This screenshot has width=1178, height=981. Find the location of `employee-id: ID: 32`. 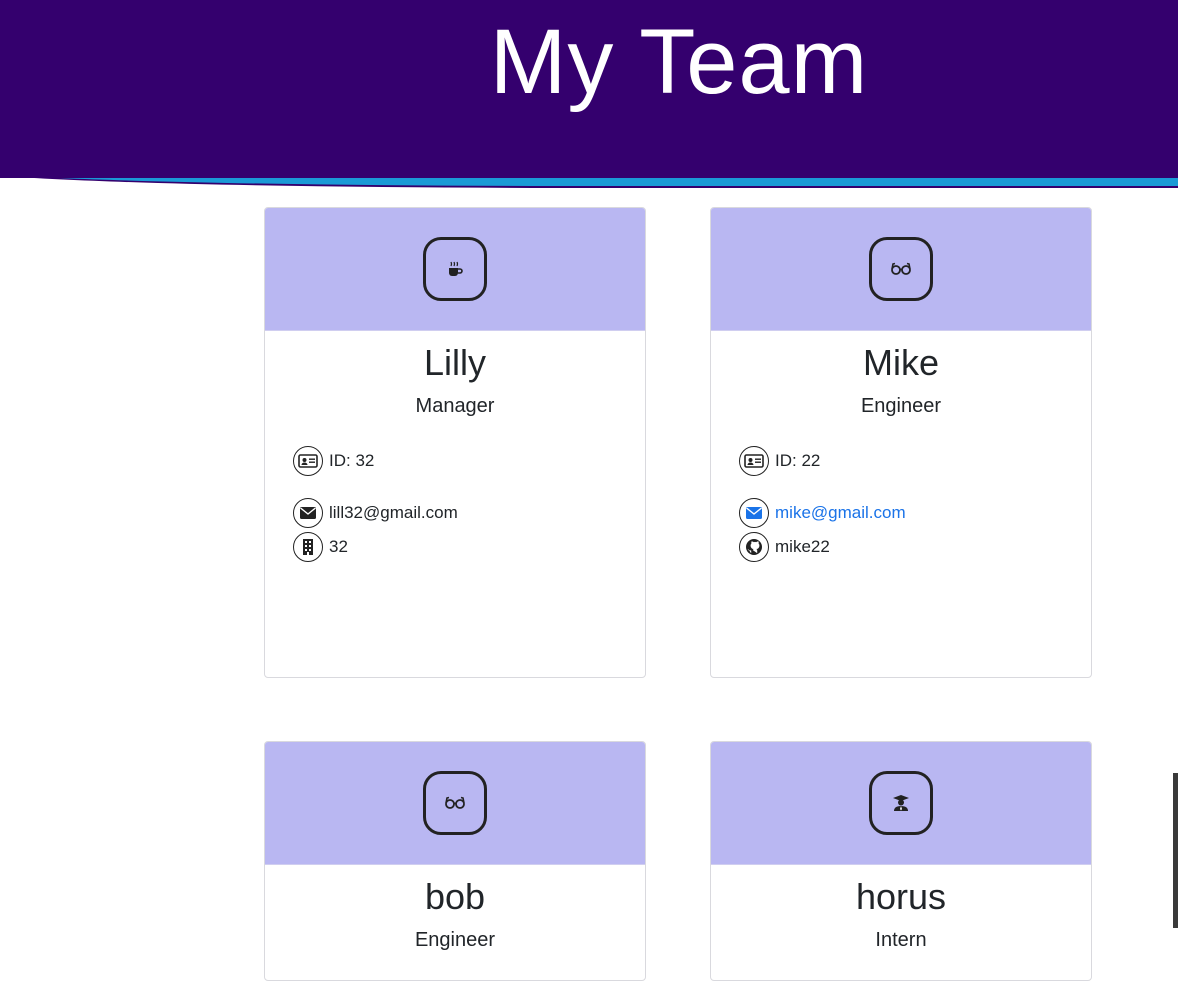

employee-id: ID: 32 is located at coordinates (352, 460).